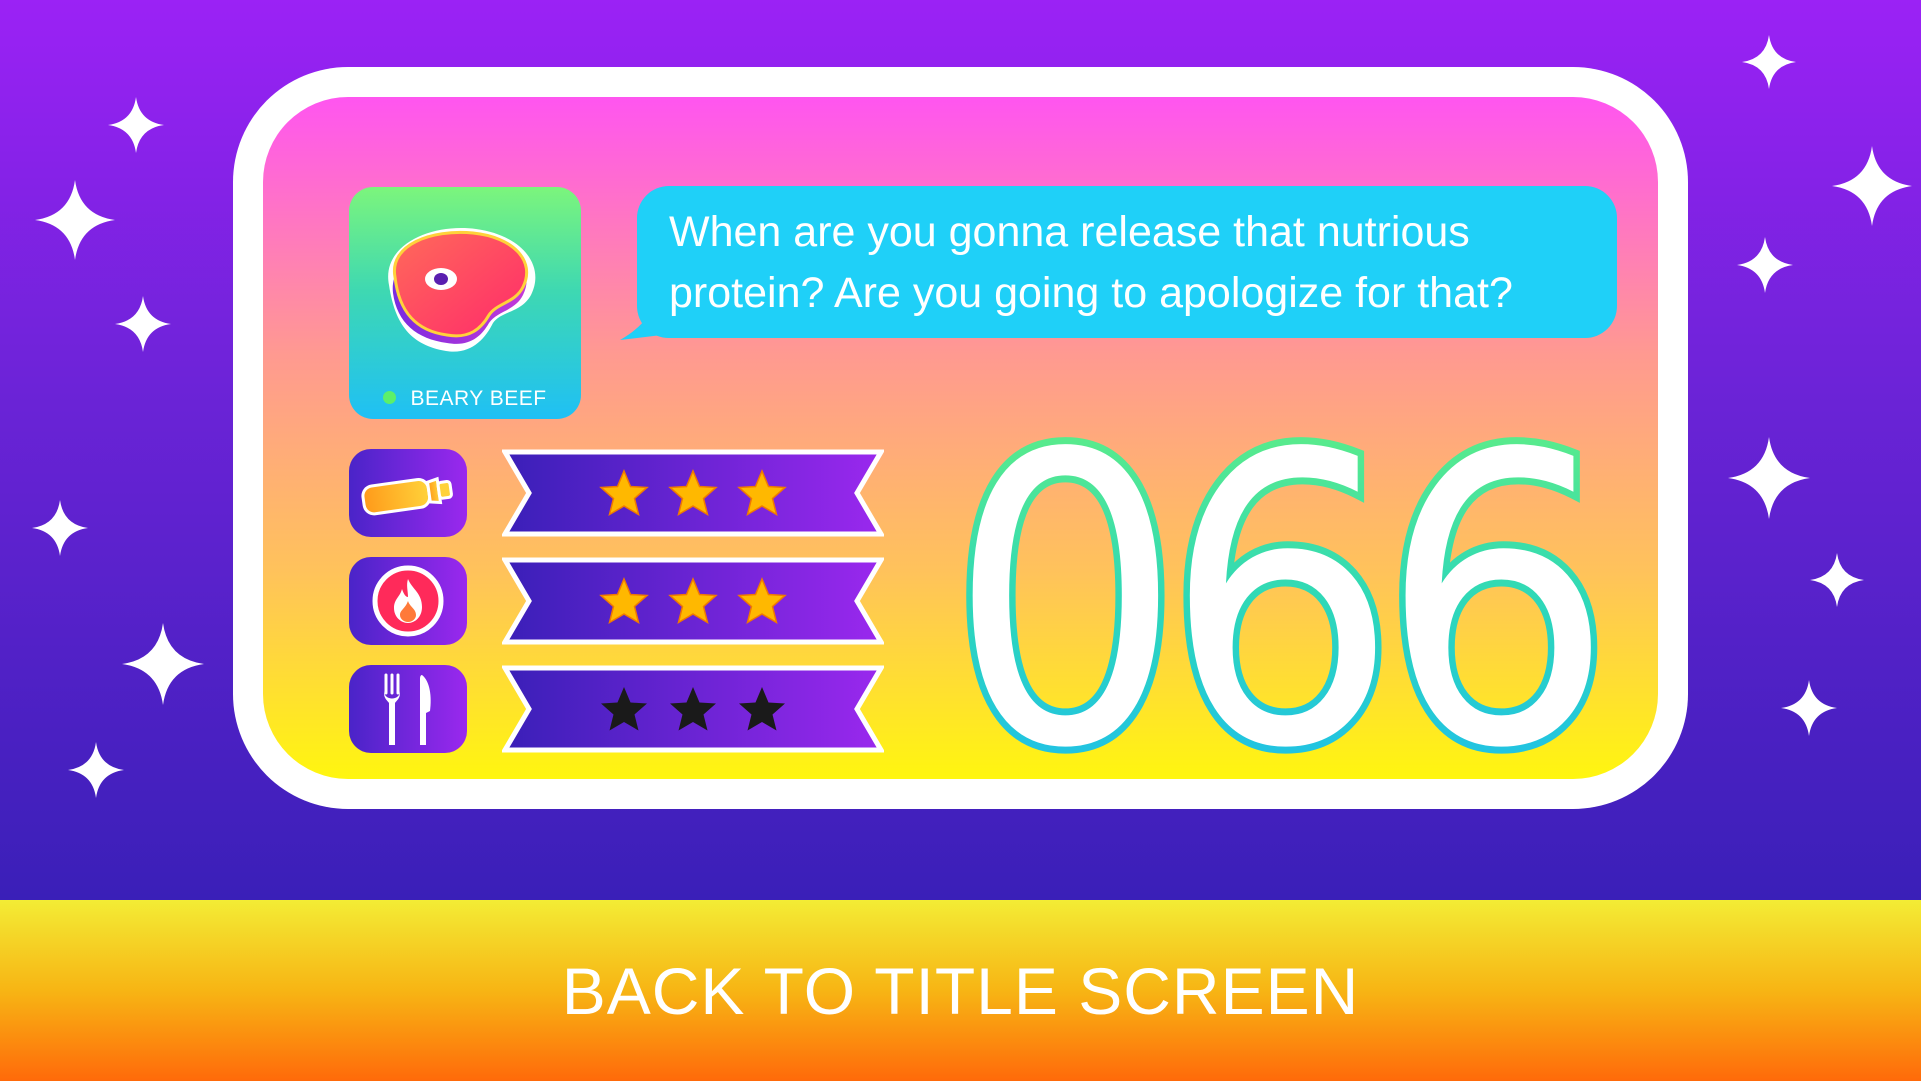  Describe the element at coordinates (693, 601) in the screenshot. I see `rating-ribbon-heat` at that location.